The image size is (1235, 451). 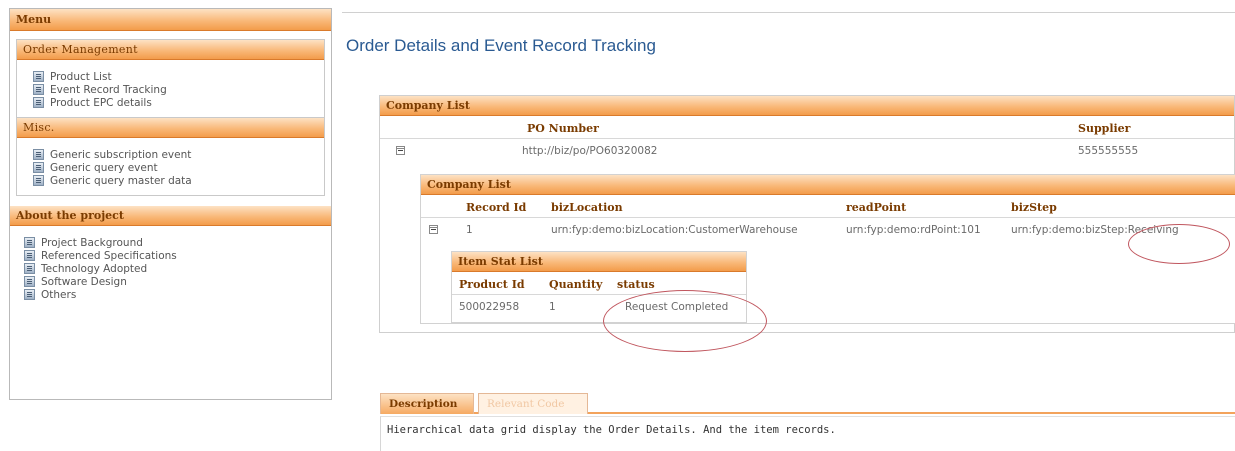 I want to click on page-title: Order Details and Event Record Tracking, so click(x=501, y=45).